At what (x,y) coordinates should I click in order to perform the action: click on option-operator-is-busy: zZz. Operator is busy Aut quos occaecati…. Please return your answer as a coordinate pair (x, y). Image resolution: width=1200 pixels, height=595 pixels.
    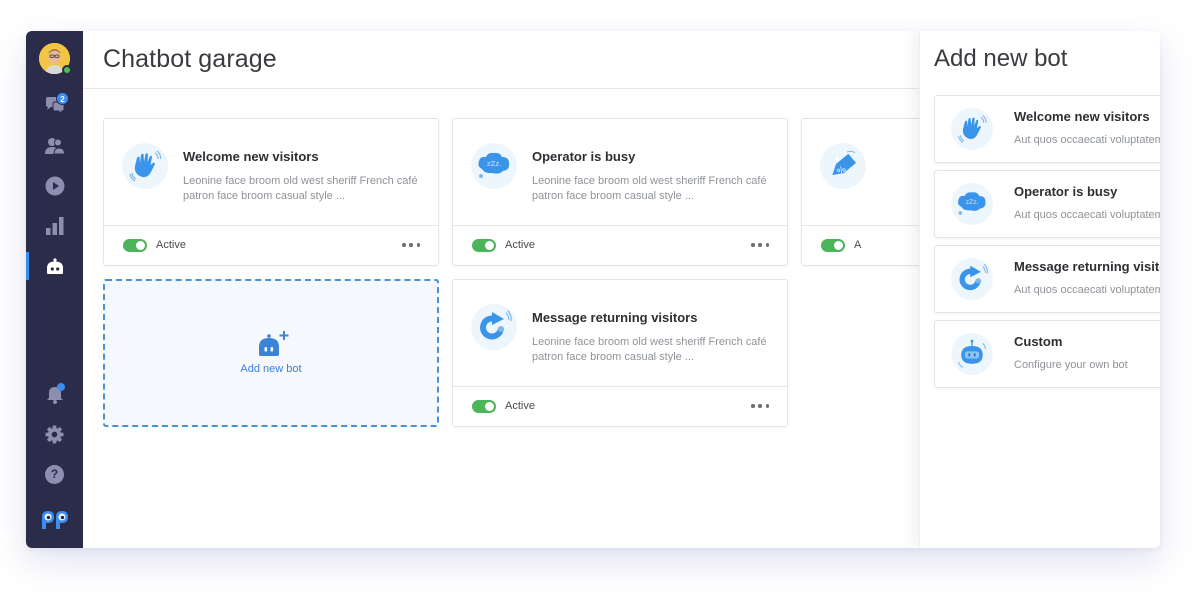
    Looking at the image, I should click on (1047, 204).